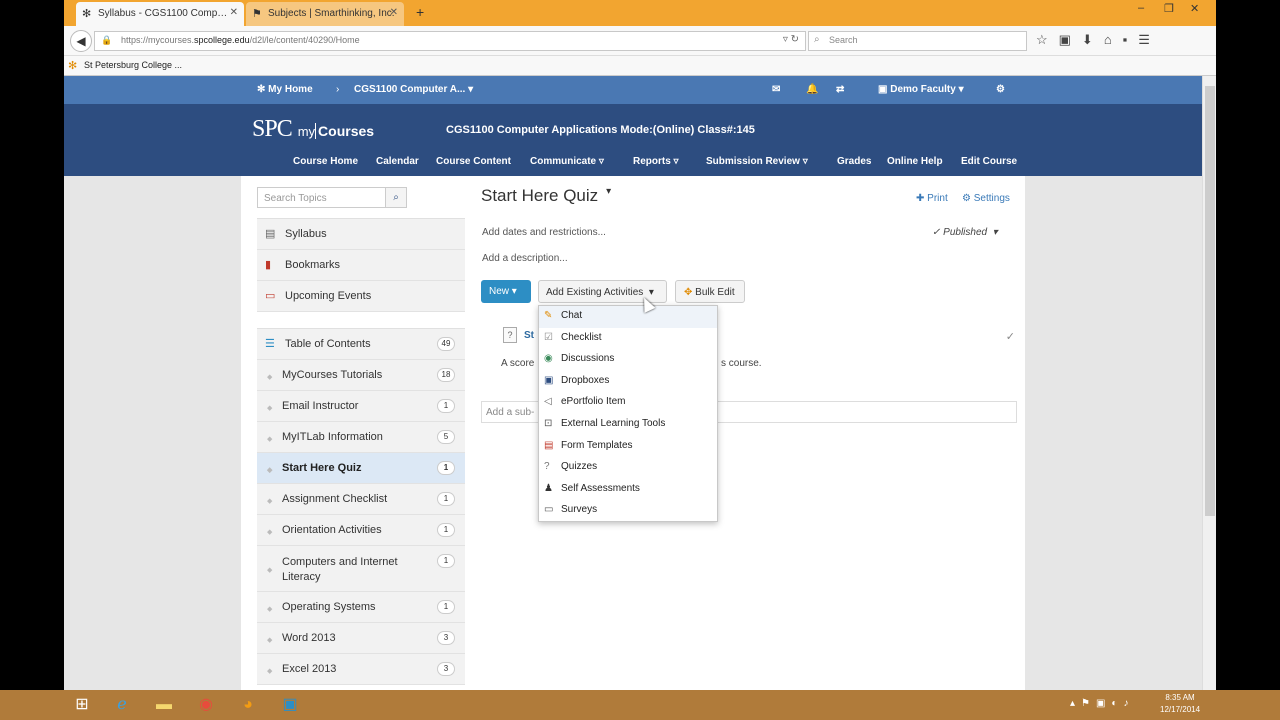 The width and height of the screenshot is (1280, 720). Describe the element at coordinates (710, 291) in the screenshot. I see `bulk-edit-button: ✥ Bulk Edit` at that location.